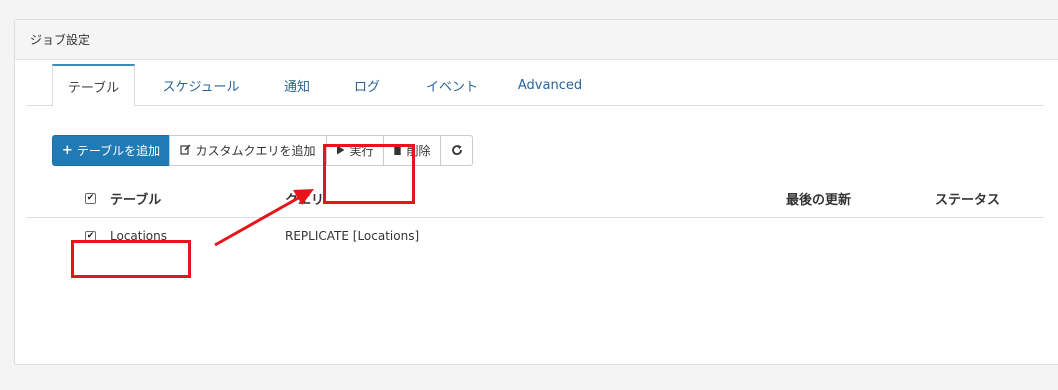 The width and height of the screenshot is (1058, 390). I want to click on column-header-last-updated: 最後の更新, so click(818, 198).